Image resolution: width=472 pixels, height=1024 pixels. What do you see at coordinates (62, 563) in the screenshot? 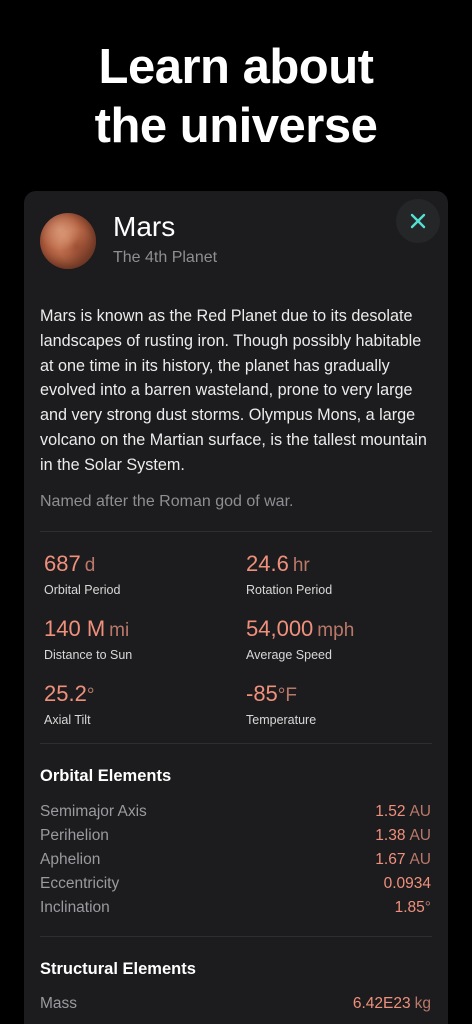
I see `stat-value: 687` at bounding box center [62, 563].